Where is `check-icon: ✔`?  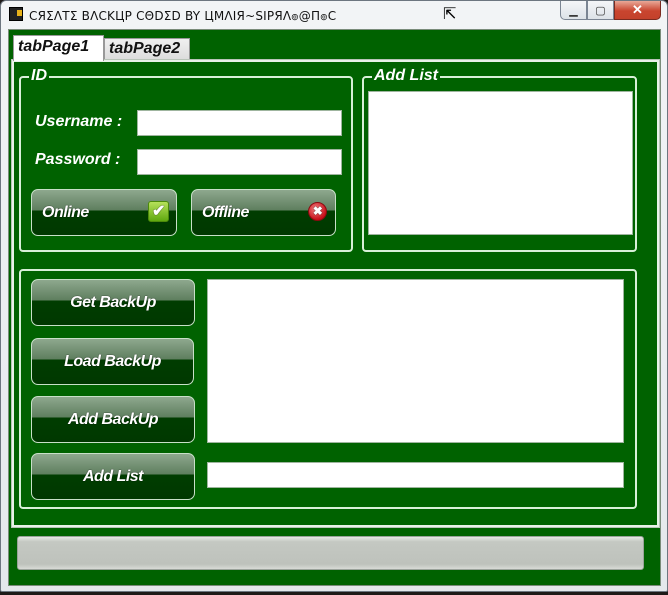
check-icon: ✔ is located at coordinates (158, 211).